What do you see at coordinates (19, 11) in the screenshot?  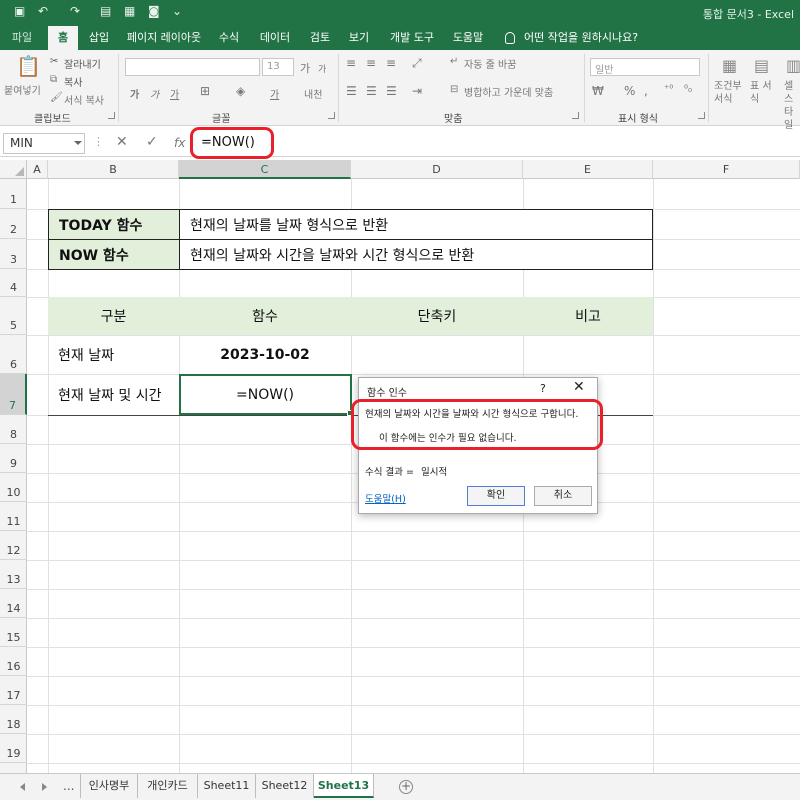 I see `save-icon: ▣` at bounding box center [19, 11].